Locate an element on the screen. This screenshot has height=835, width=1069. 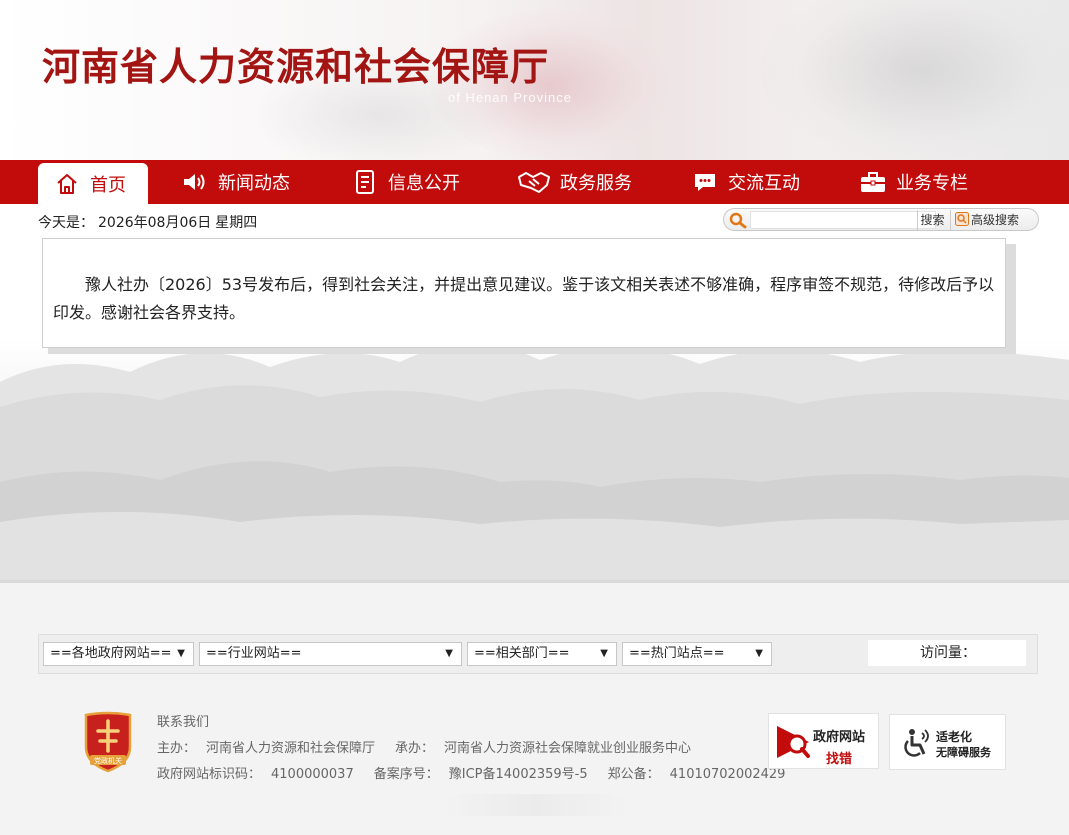
advanced-search-label: 高级搜索 is located at coordinates (995, 220).